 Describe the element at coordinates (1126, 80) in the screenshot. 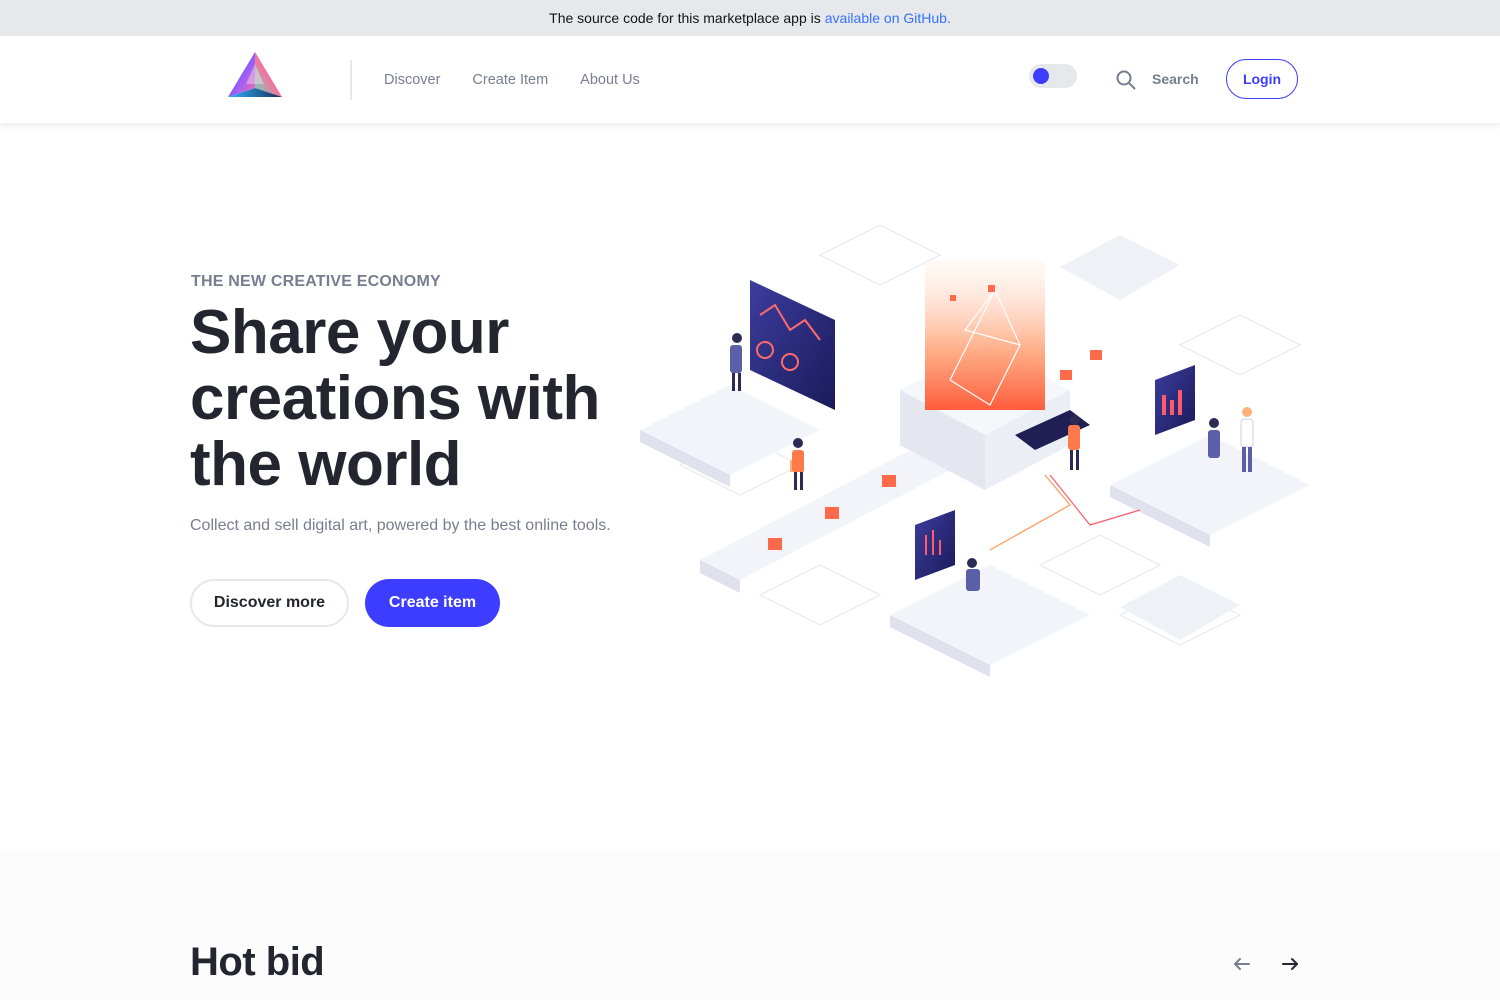

I see `search-icon` at that location.